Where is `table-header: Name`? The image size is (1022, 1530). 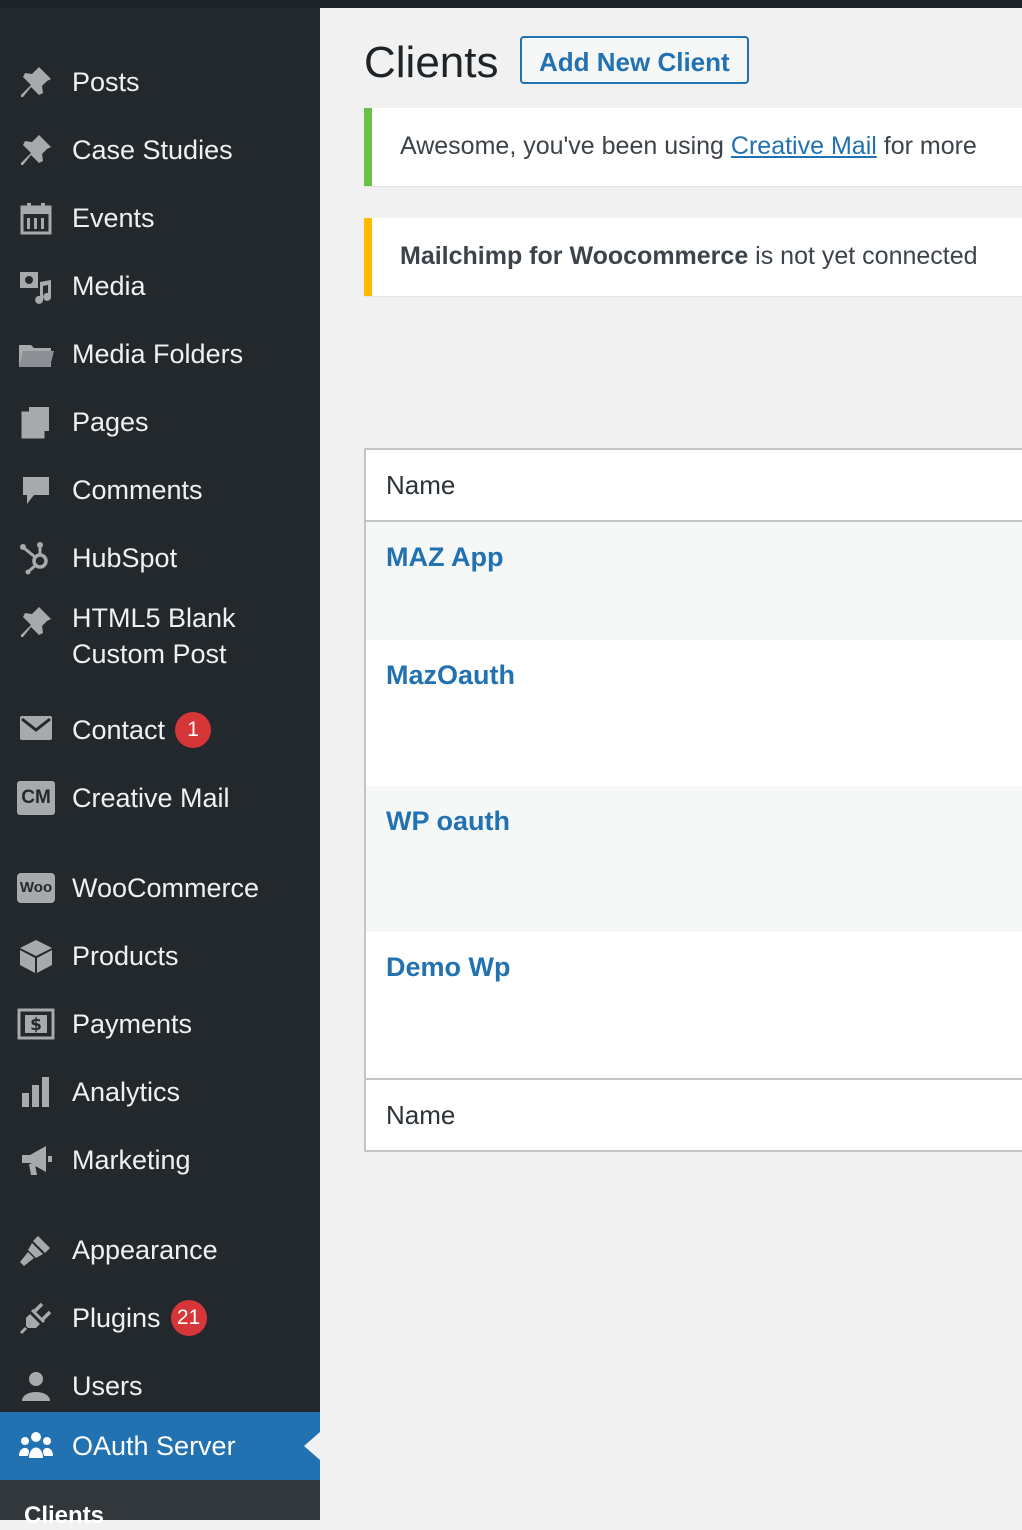 table-header: Name is located at coordinates (694, 486).